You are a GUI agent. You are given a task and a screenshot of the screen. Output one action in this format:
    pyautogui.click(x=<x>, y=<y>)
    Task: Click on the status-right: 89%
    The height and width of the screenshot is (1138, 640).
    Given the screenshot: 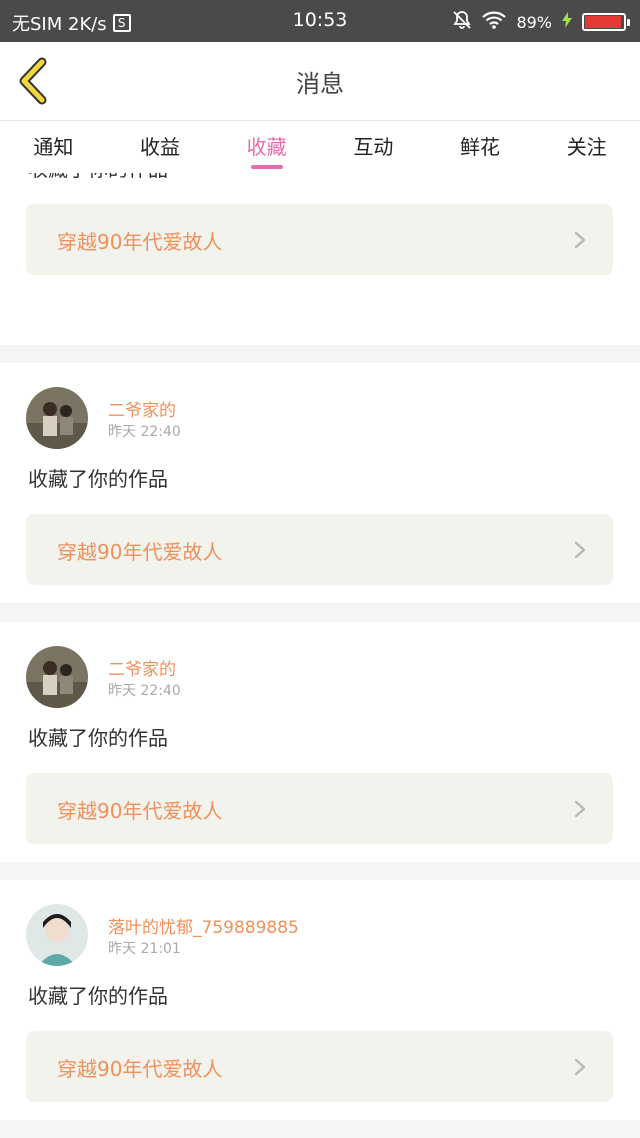 What is the action you would take?
    pyautogui.click(x=541, y=22)
    